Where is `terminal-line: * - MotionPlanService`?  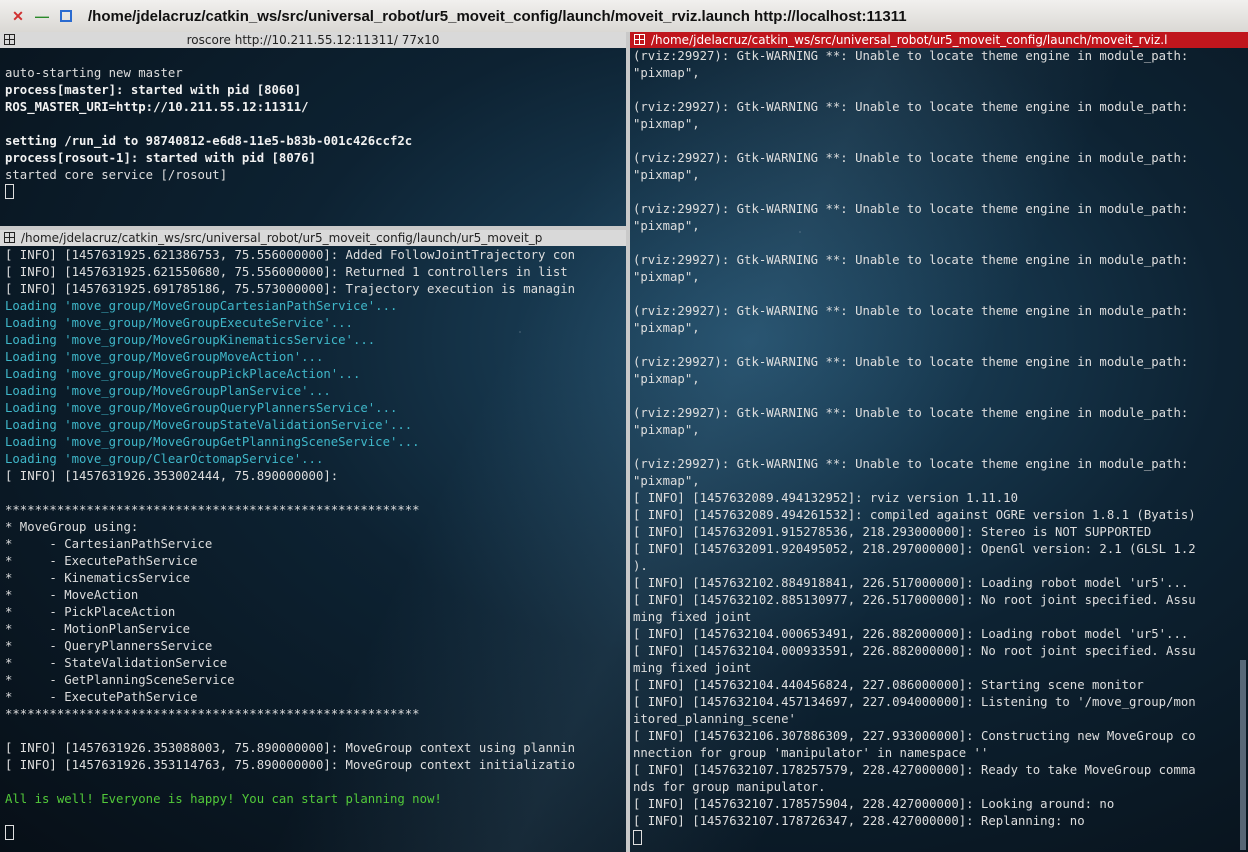
terminal-line: * - MotionPlanService is located at coordinates (98, 629).